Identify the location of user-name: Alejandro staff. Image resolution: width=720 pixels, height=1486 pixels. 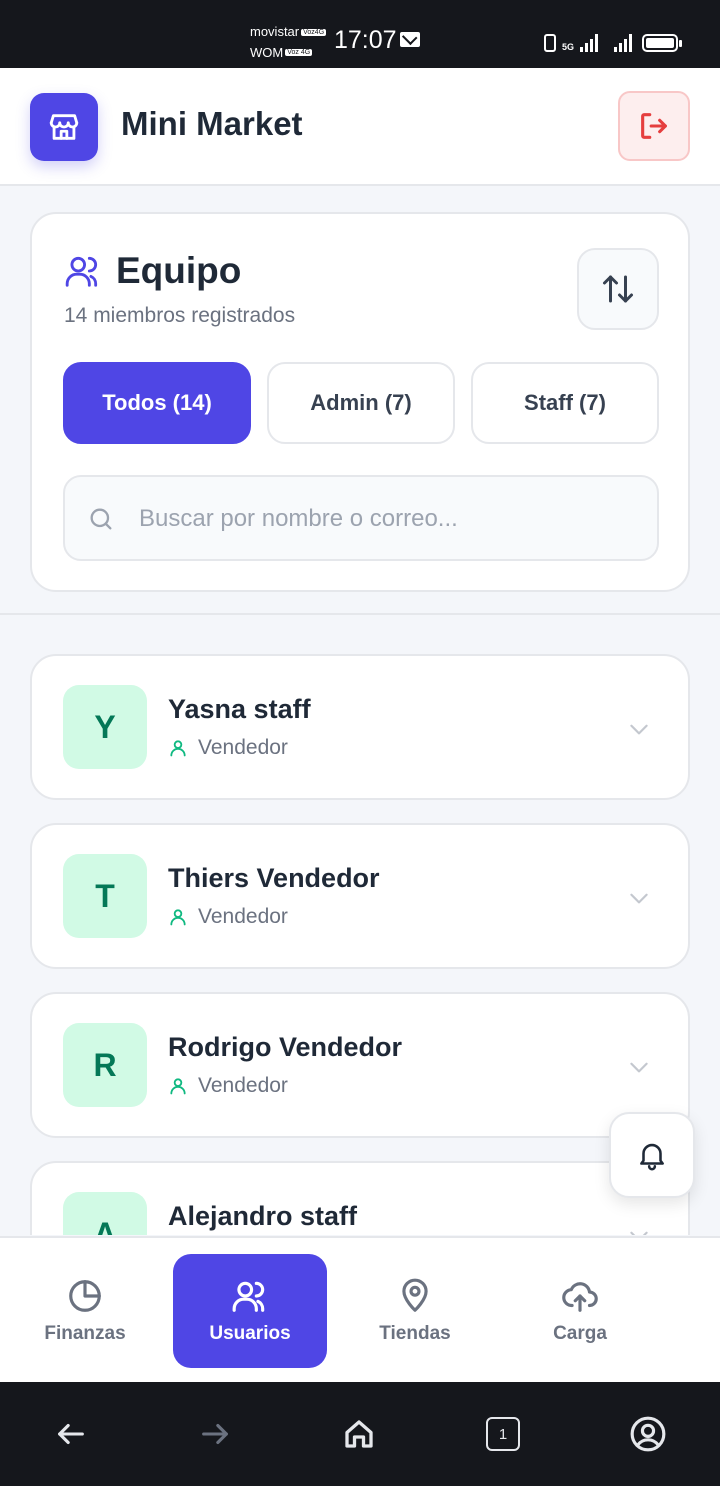
(263, 1216).